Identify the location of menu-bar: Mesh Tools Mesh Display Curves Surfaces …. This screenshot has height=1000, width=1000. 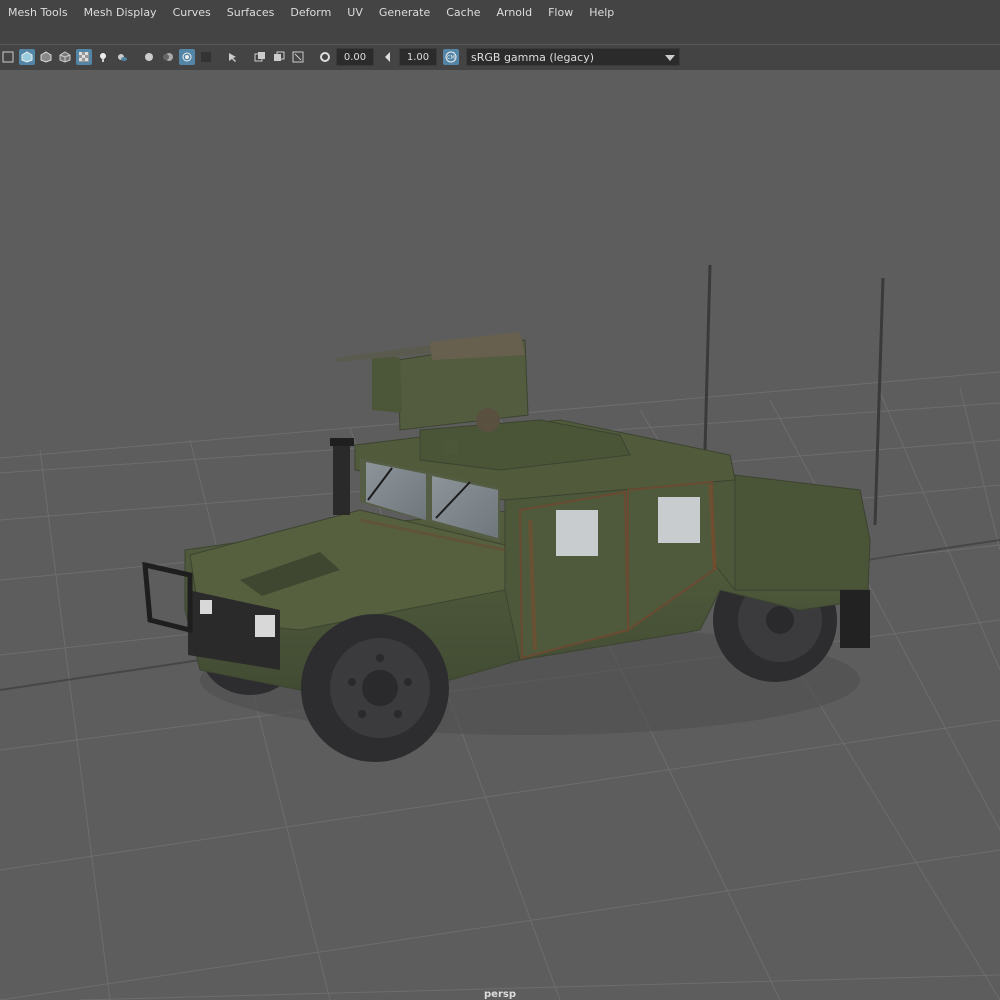
(500, 12).